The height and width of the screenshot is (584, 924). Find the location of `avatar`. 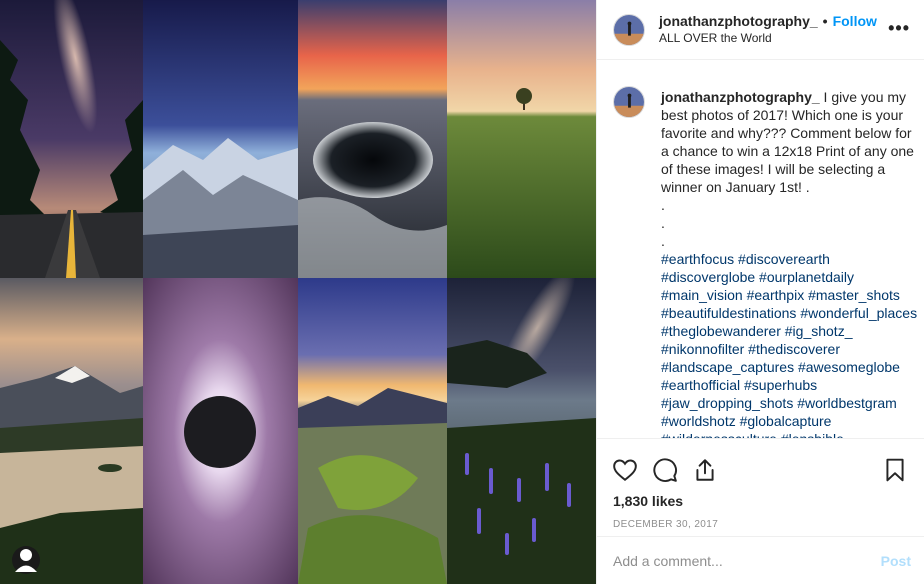

avatar is located at coordinates (629, 29).